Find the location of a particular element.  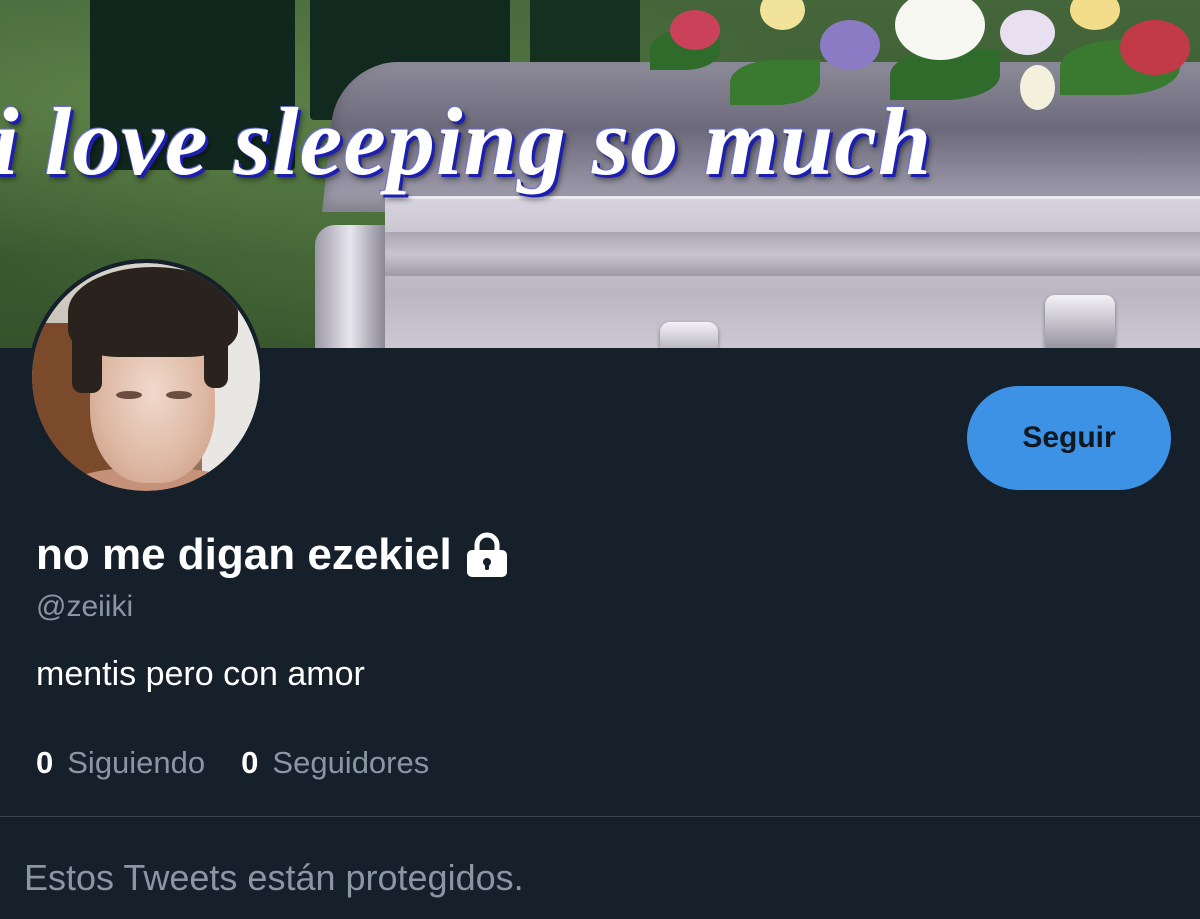

display-name: no me digan ezekiel is located at coordinates (244, 554).